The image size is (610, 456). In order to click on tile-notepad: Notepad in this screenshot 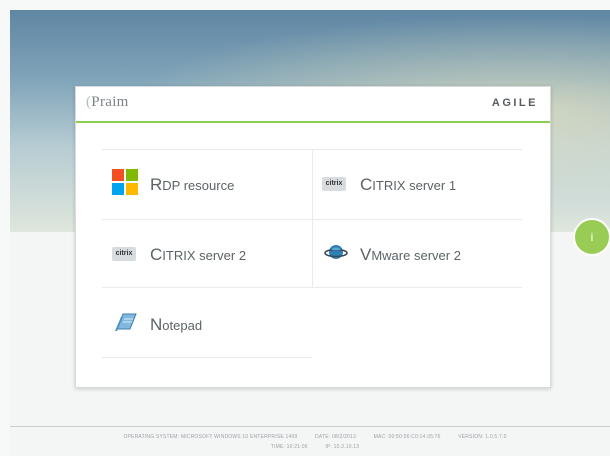, I will do `click(207, 323)`.